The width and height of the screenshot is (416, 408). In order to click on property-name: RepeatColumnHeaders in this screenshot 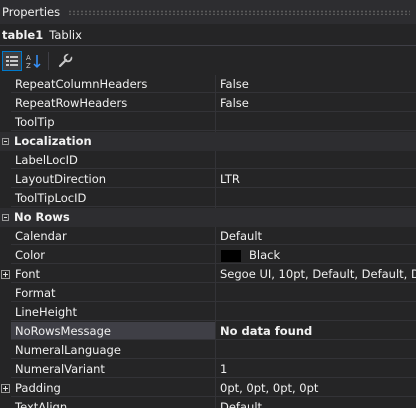, I will do `click(113, 84)`.